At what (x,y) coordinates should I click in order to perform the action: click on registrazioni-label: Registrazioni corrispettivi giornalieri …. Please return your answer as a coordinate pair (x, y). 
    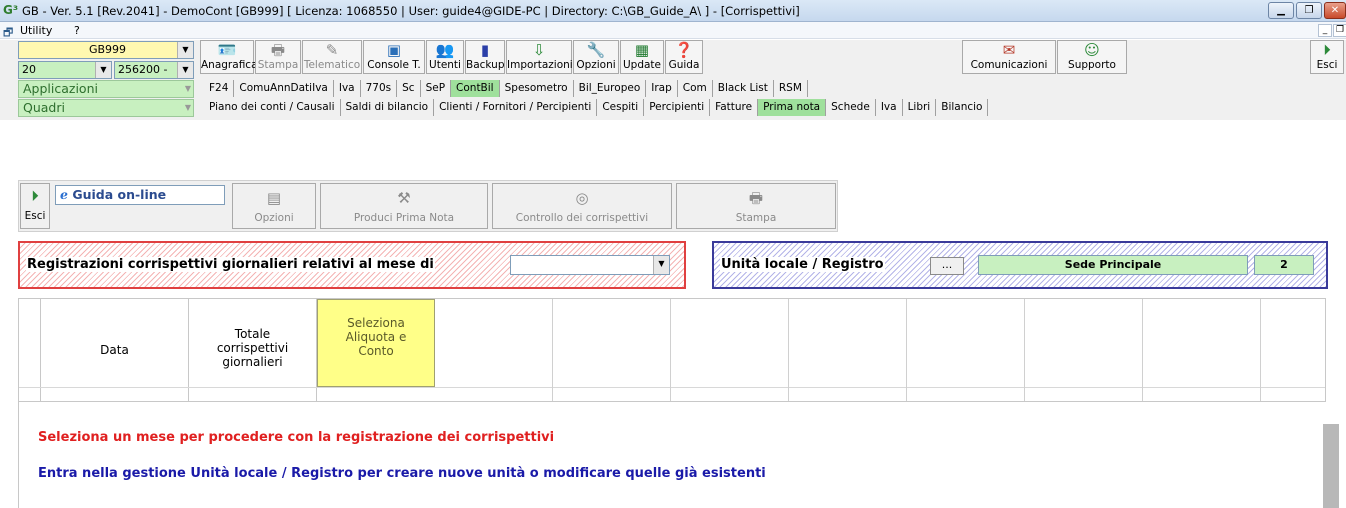
    Looking at the image, I should click on (230, 264).